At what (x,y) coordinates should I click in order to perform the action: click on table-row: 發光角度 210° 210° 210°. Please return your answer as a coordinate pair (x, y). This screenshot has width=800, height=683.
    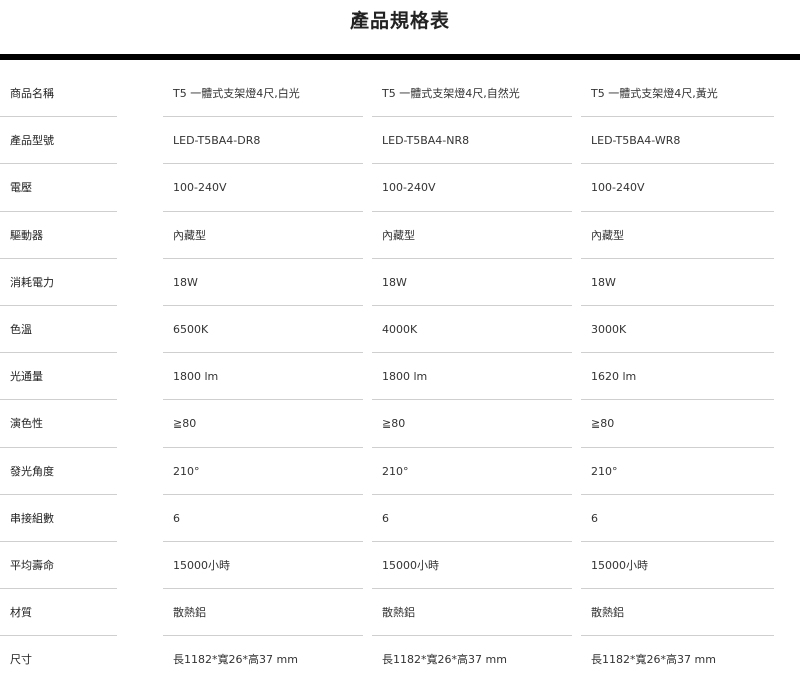
    Looking at the image, I should click on (400, 471).